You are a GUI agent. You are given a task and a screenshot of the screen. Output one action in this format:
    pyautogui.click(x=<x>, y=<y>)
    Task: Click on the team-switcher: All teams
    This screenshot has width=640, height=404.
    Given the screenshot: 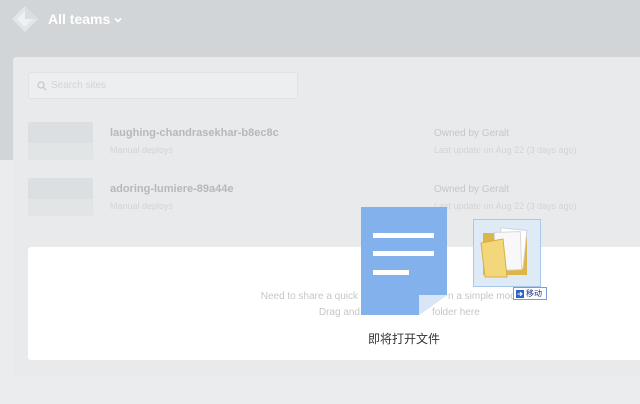 What is the action you would take?
    pyautogui.click(x=85, y=19)
    